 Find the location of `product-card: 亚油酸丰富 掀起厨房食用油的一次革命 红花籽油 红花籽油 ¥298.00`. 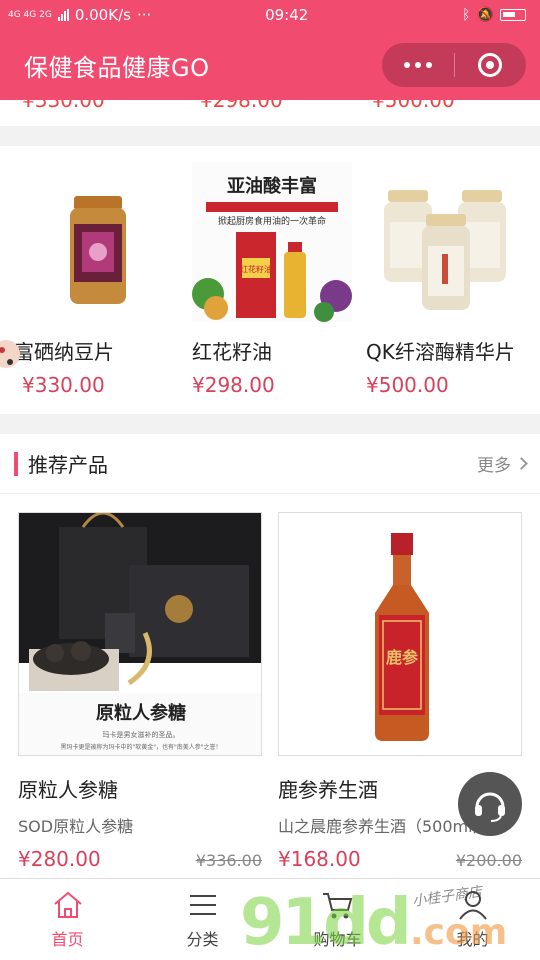

product-card: 亚油酸丰富 掀起厨房食用油的一次革命 红花籽油 红花籽油 ¥298.00 is located at coordinates (272, 279).